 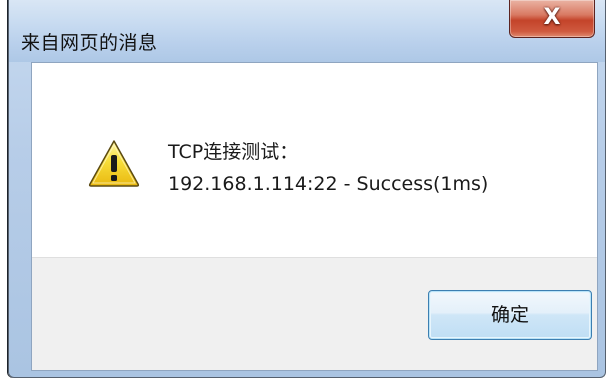 What do you see at coordinates (328, 184) in the screenshot?
I see `message-line-2: 192.168.1.114:22 - Success(1ms)` at bounding box center [328, 184].